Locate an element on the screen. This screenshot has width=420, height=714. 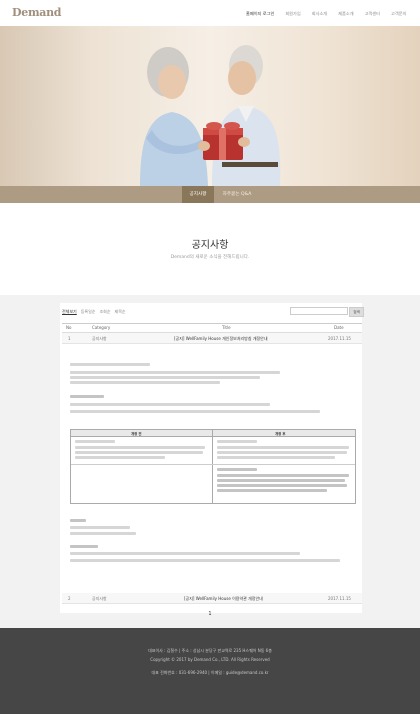
page-title: 공지사항 is located at coordinates (210, 245).